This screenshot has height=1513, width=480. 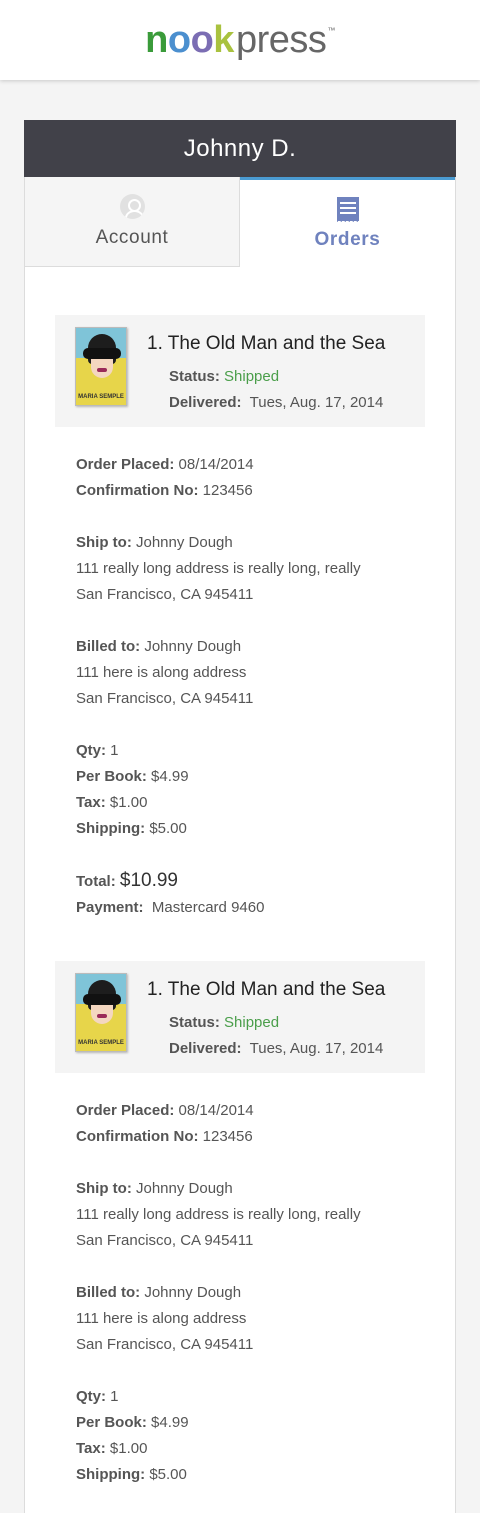 I want to click on account-tabs: Account Orders, so click(x=240, y=222).